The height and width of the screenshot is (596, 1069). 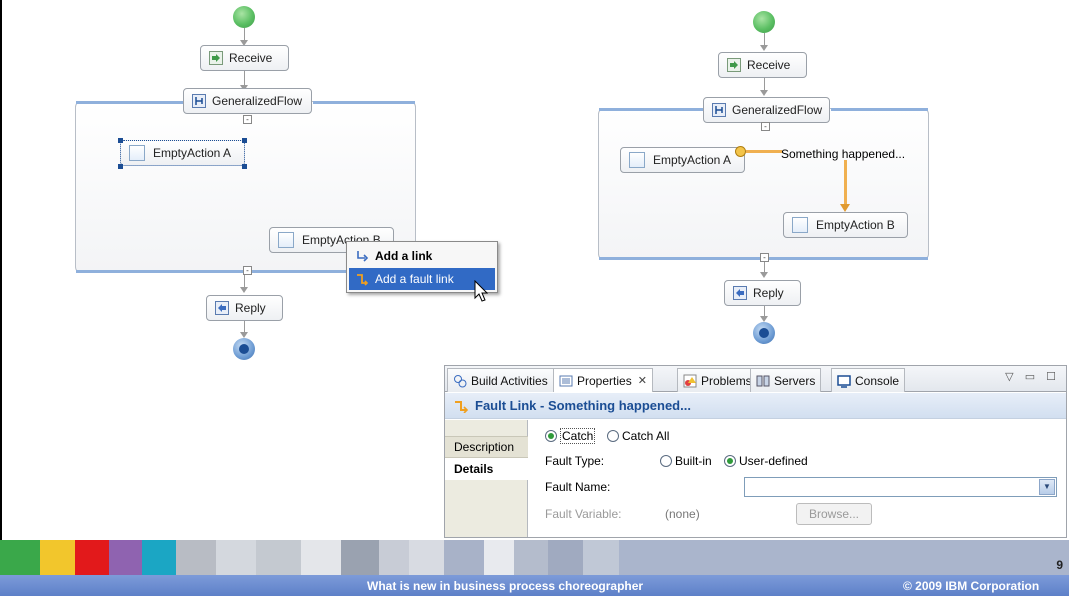 I want to click on properties-icon, so click(x=566, y=380).